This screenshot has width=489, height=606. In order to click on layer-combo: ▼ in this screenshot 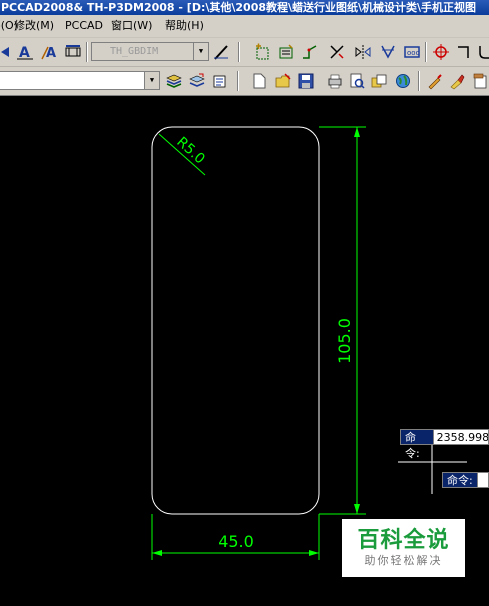, I will do `click(80, 80)`.